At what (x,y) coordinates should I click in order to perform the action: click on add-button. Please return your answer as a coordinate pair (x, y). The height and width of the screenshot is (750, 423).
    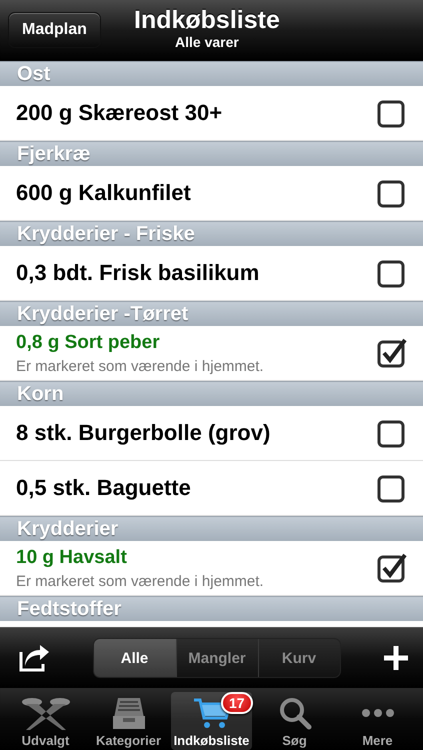
    Looking at the image, I should click on (396, 658).